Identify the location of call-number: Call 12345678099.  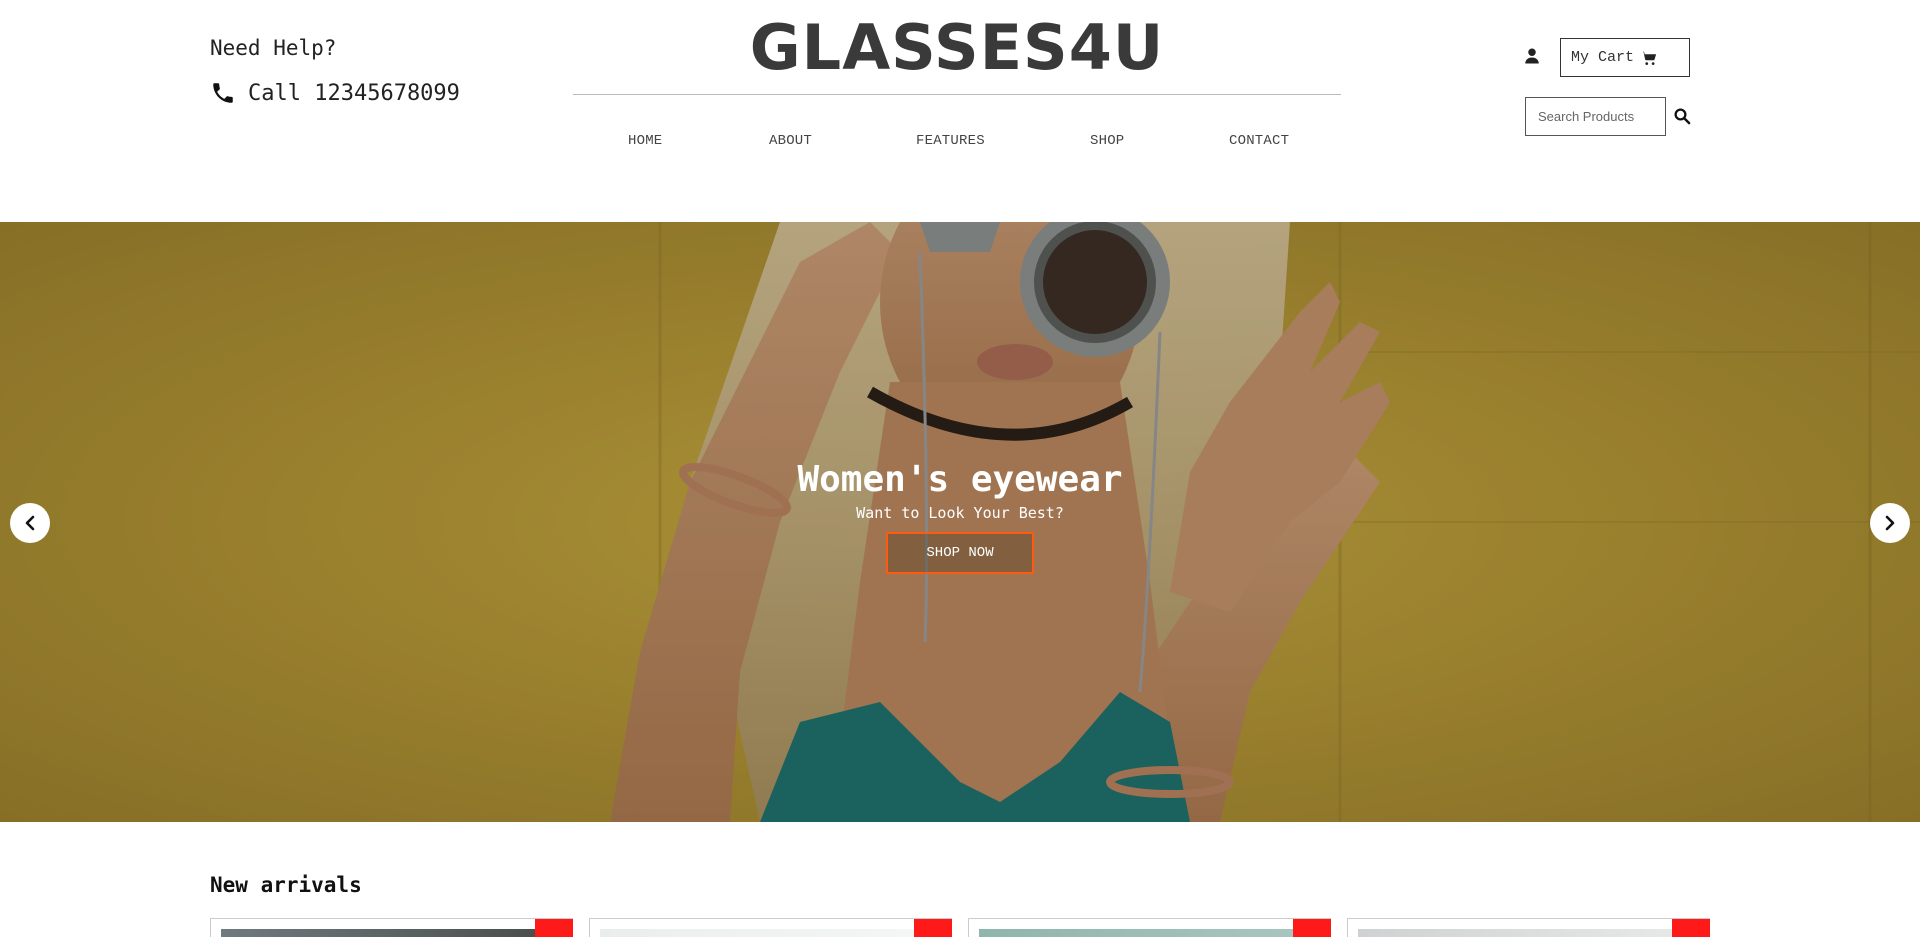
(354, 93).